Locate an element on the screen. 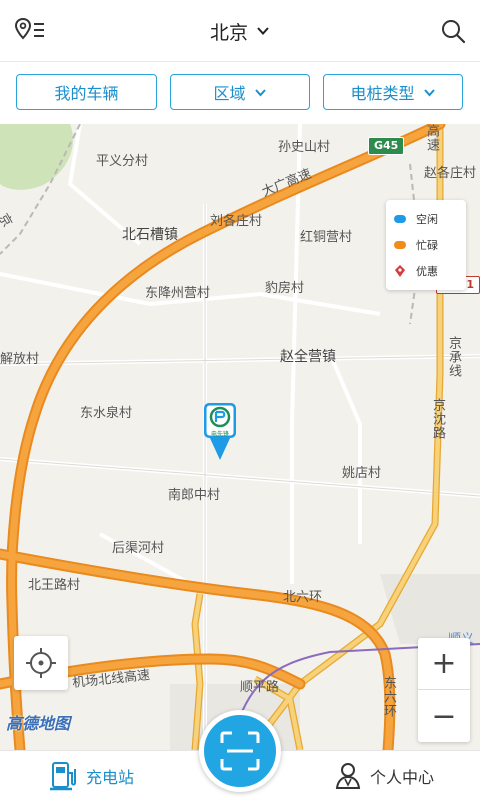 The width and height of the screenshot is (480, 800). map-provider-logo: 高德地图 is located at coordinates (38, 723).